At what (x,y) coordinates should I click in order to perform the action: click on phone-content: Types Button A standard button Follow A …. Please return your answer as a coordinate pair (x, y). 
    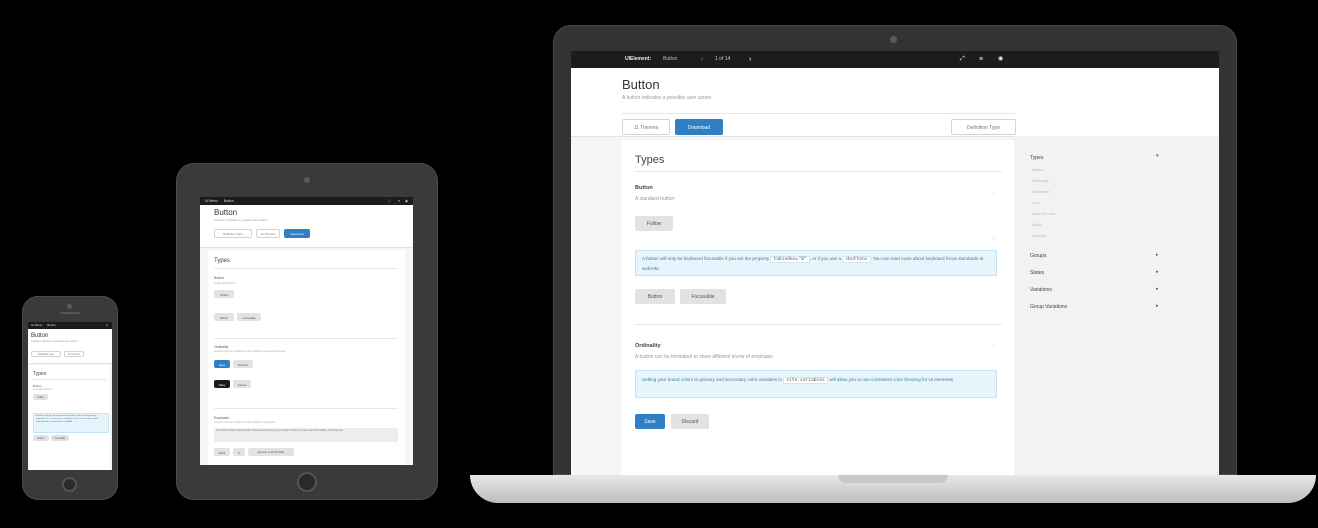
    Looking at the image, I should click on (70, 417).